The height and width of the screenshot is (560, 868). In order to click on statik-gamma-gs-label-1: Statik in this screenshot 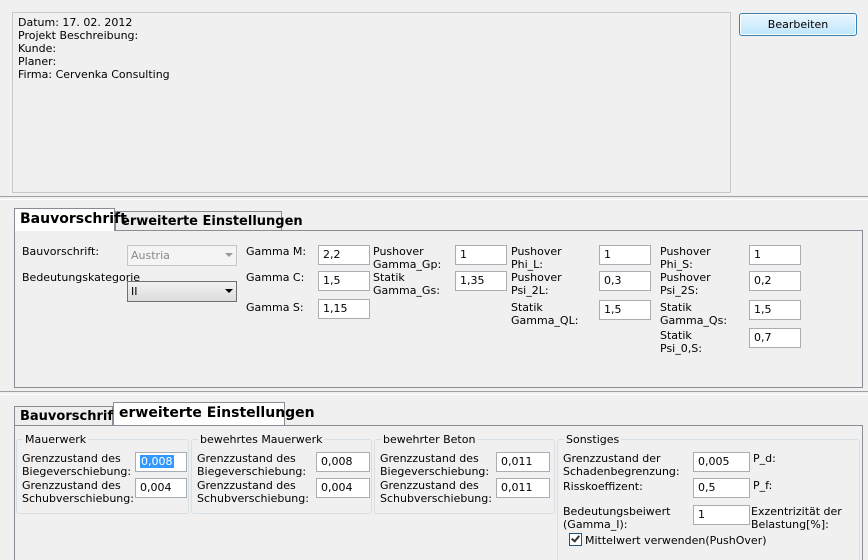, I will do `click(389, 277)`.